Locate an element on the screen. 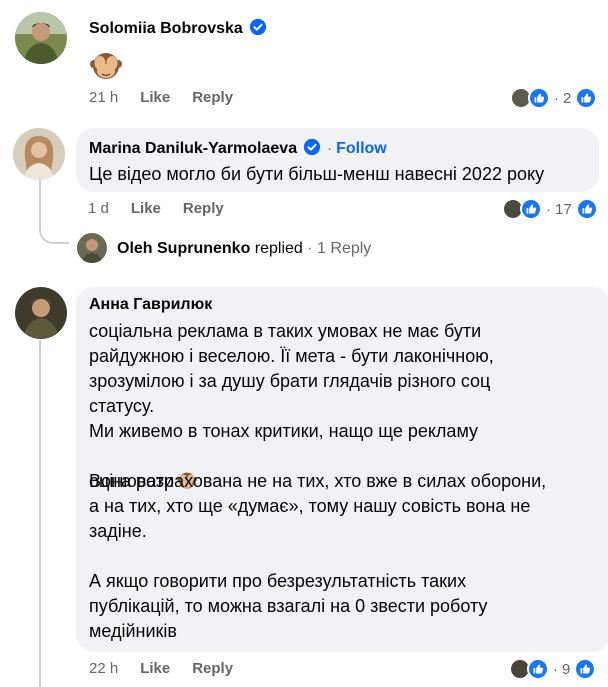 Image resolution: width=608 pixels, height=687 pixels. reaction-summary: · 9 is located at coordinates (553, 669).